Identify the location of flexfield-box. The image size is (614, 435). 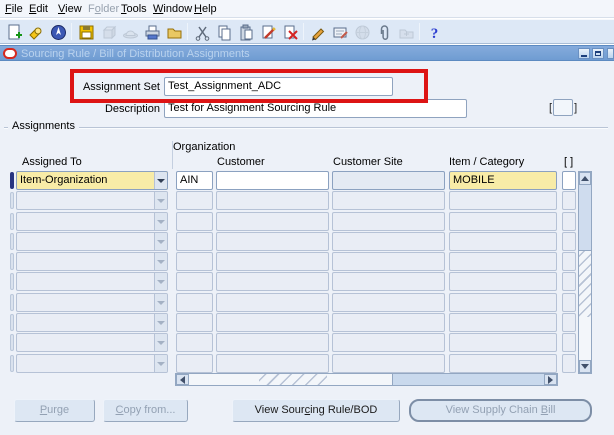
(563, 107).